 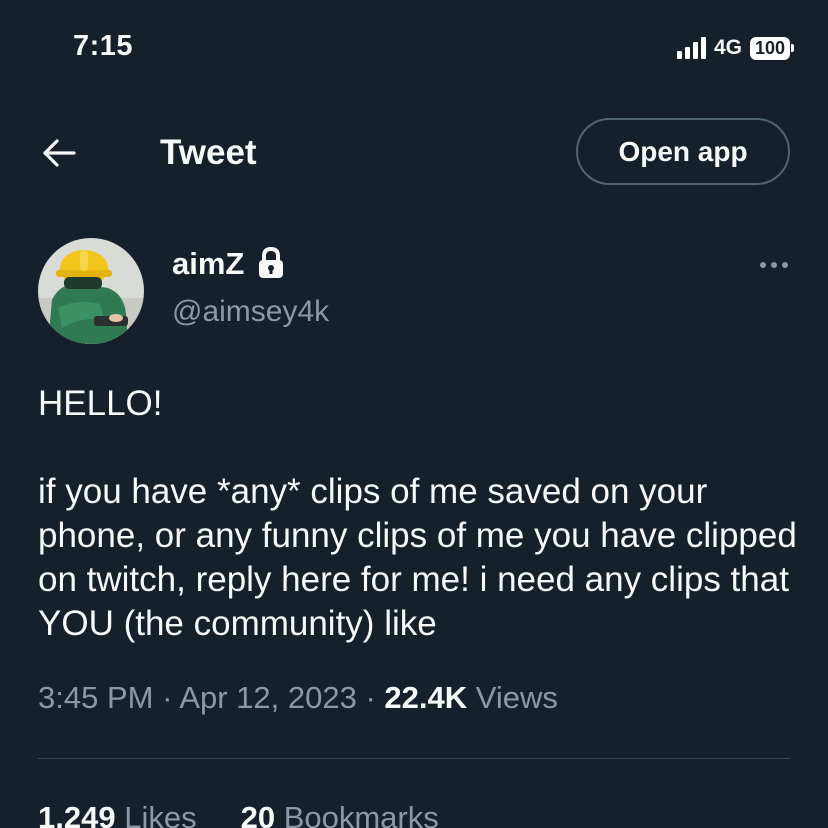 I want to click on signal-icon, so click(x=691, y=48).